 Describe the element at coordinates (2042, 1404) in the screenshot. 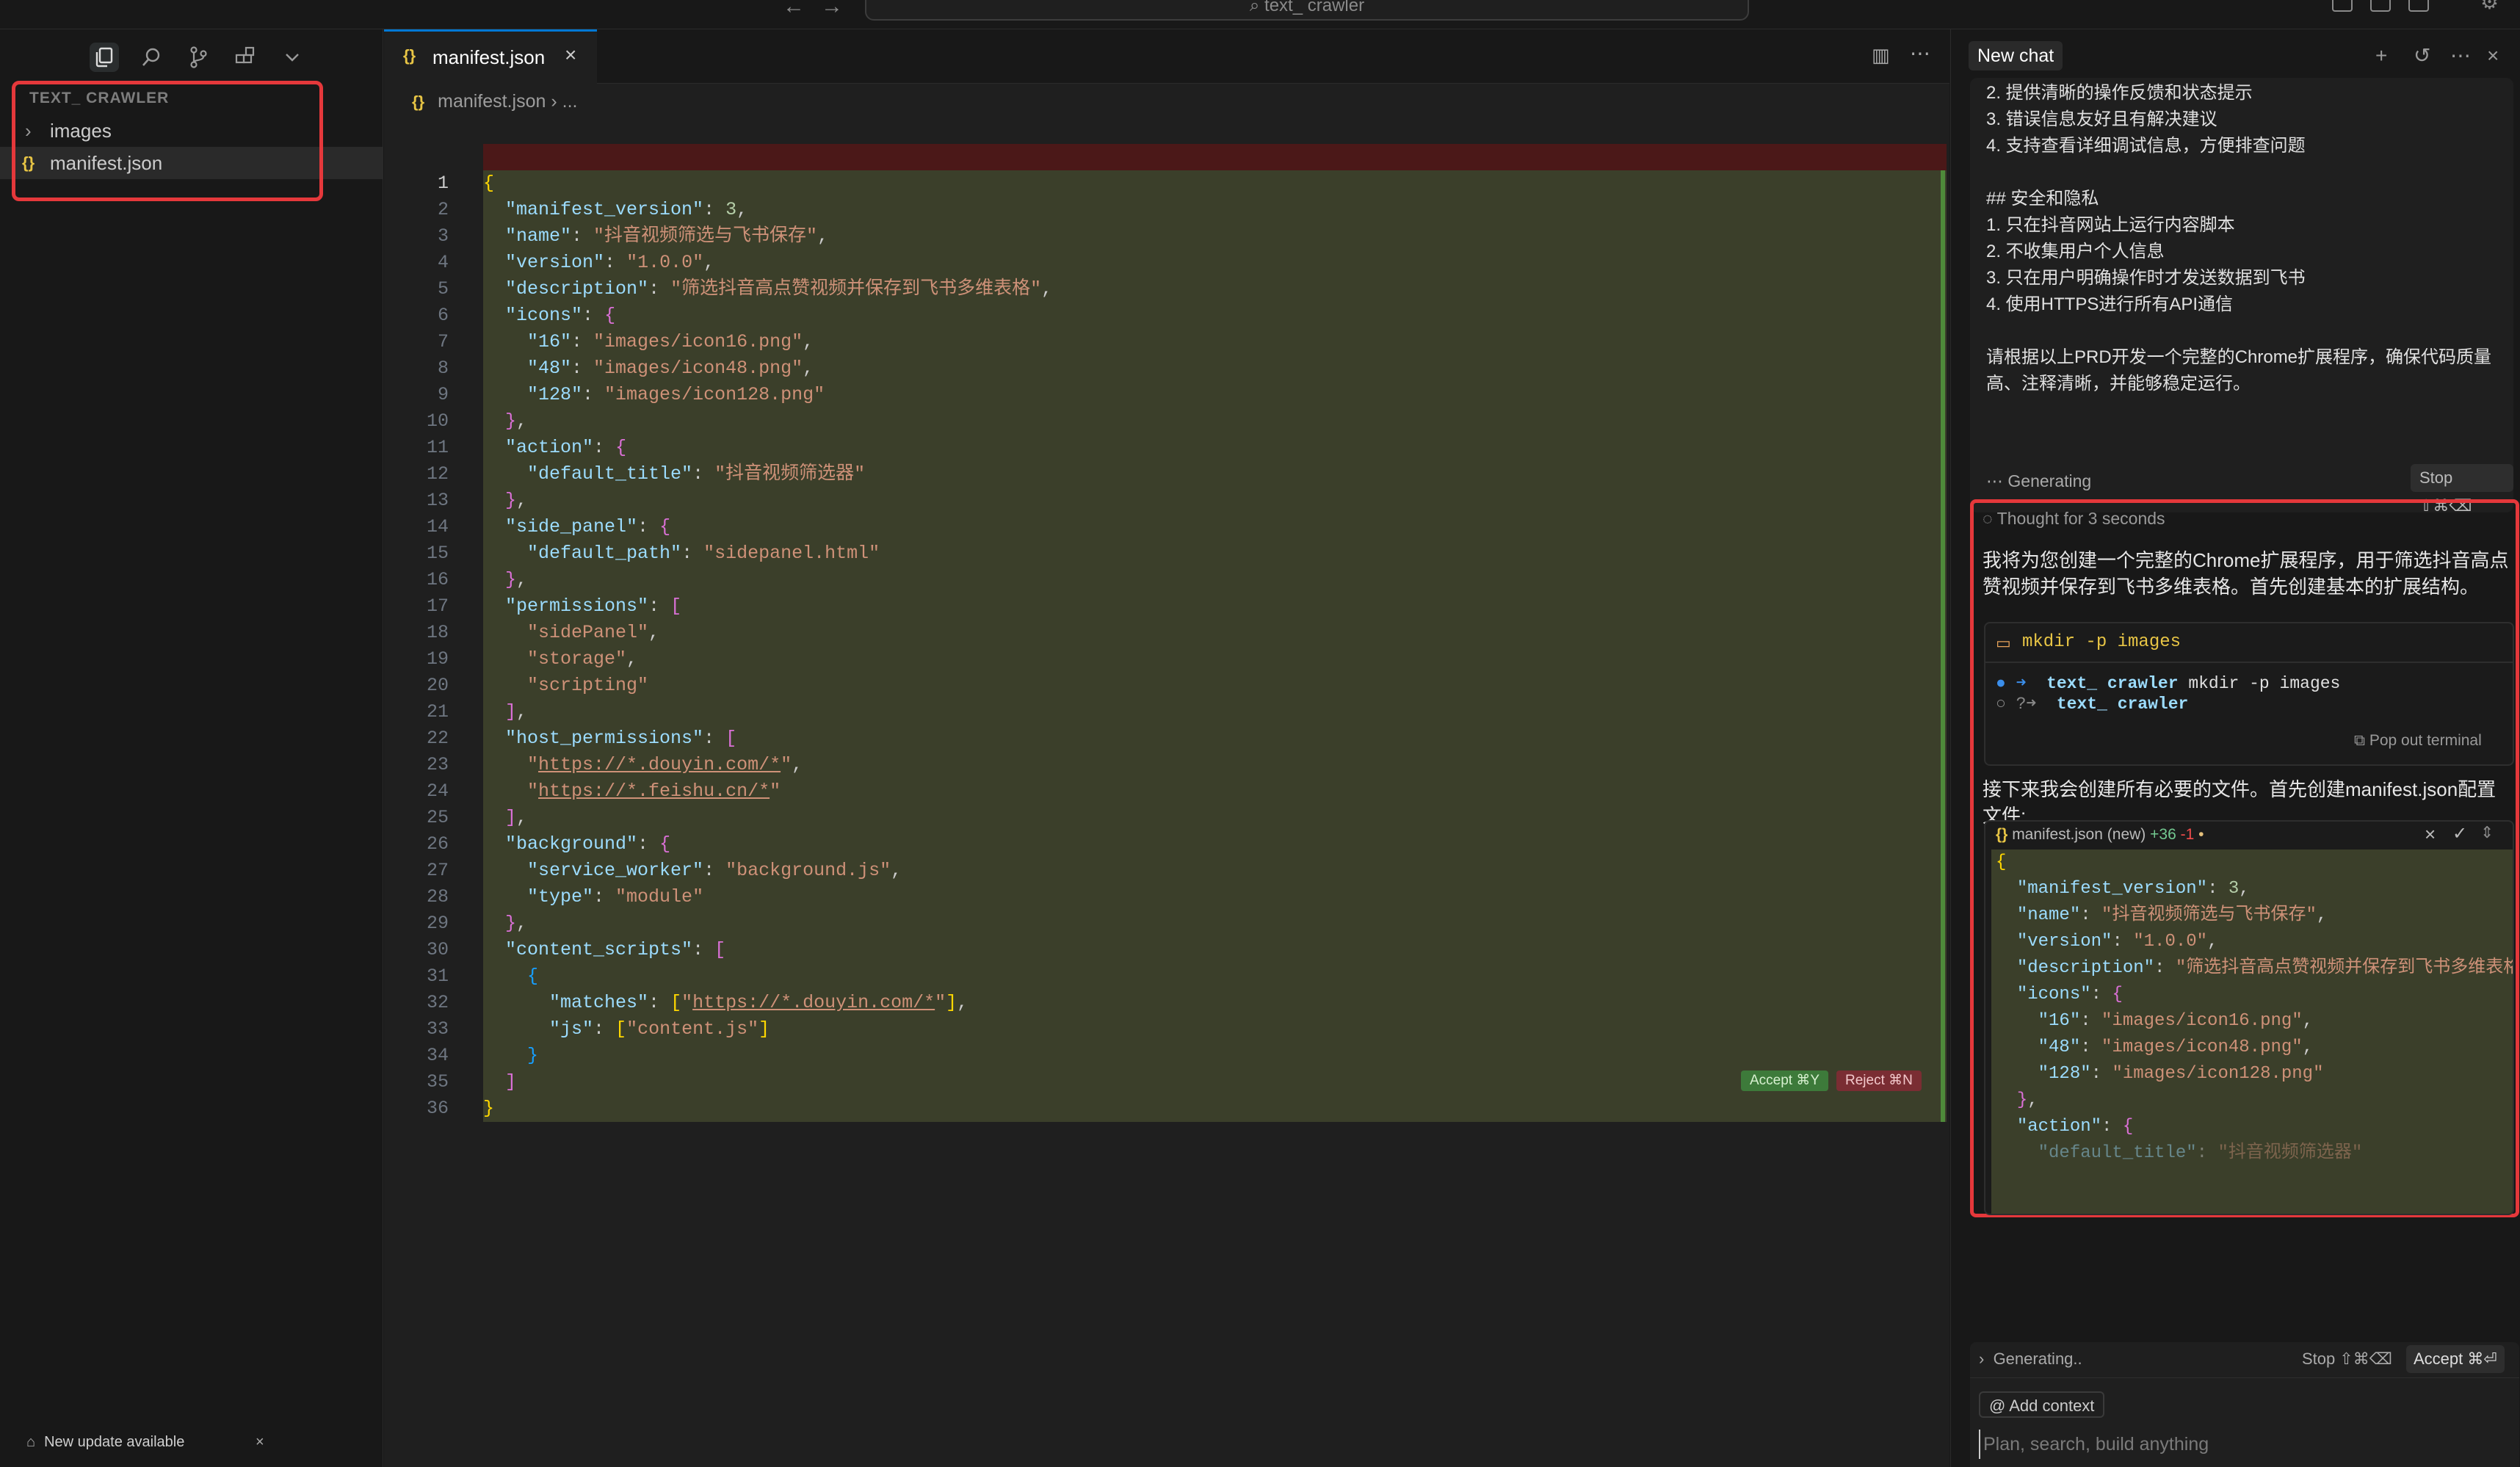

I see `add-context-button: @ Add context` at that location.